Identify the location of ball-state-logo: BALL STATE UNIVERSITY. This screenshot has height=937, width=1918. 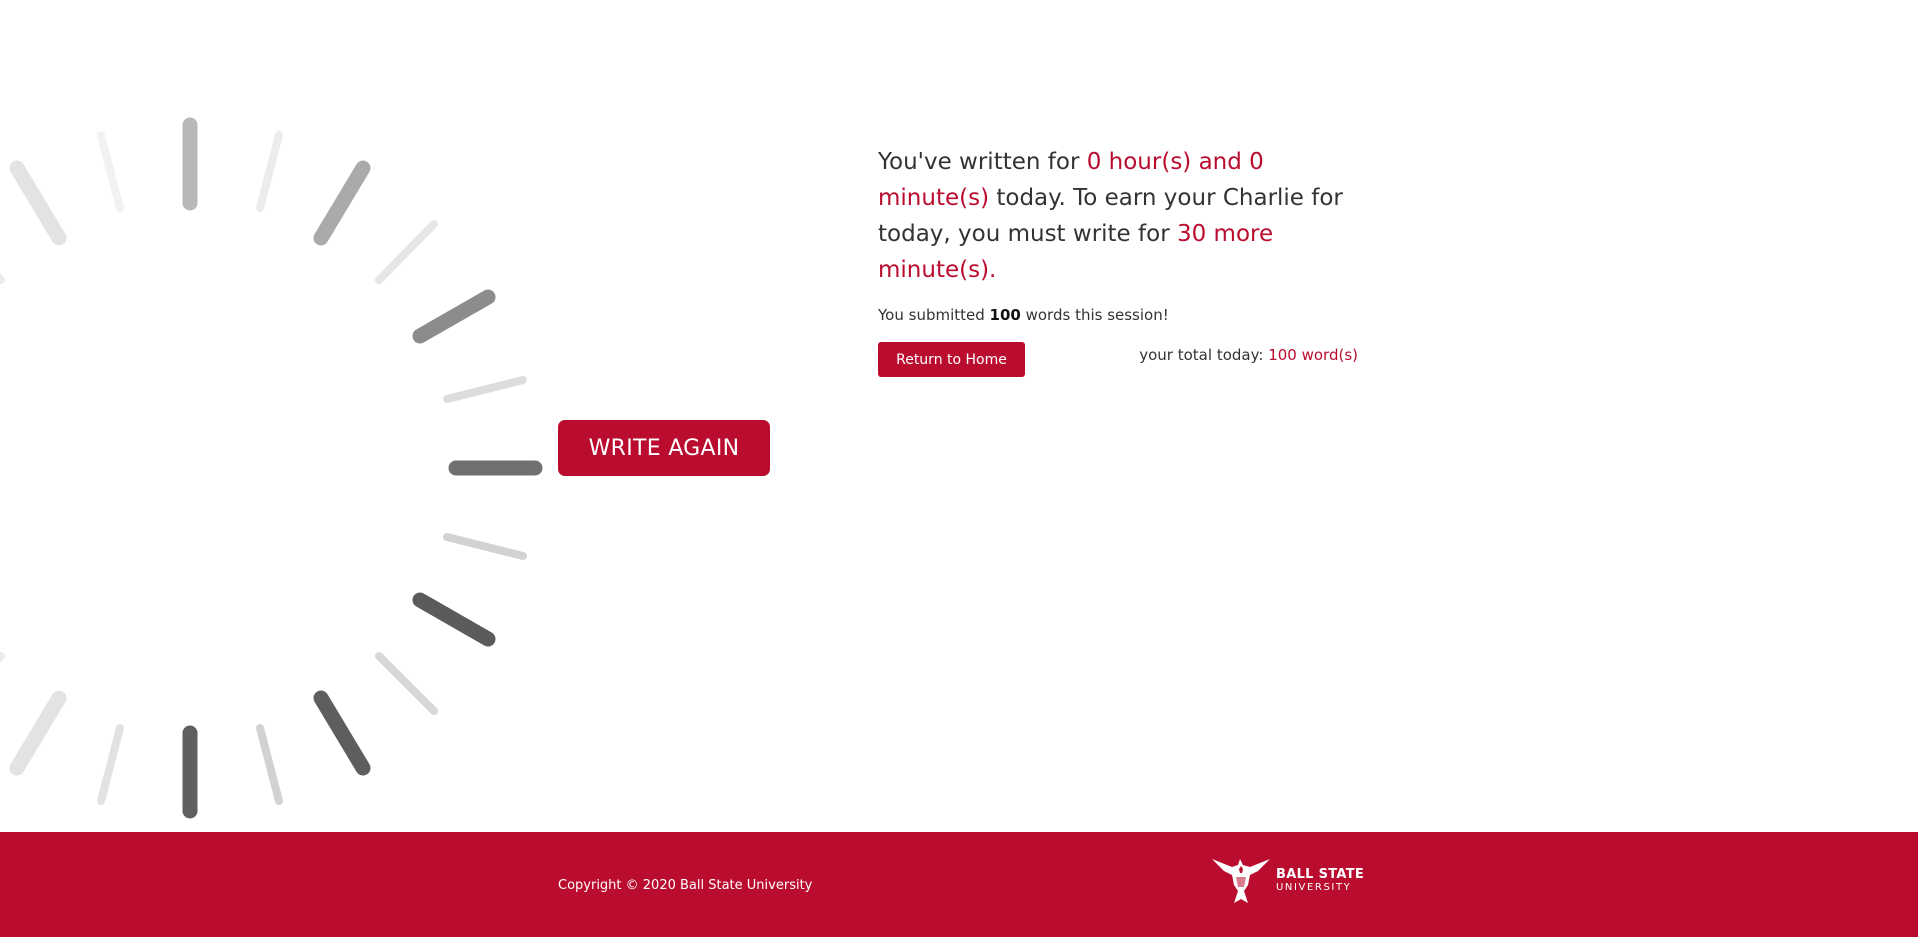
(1287, 881).